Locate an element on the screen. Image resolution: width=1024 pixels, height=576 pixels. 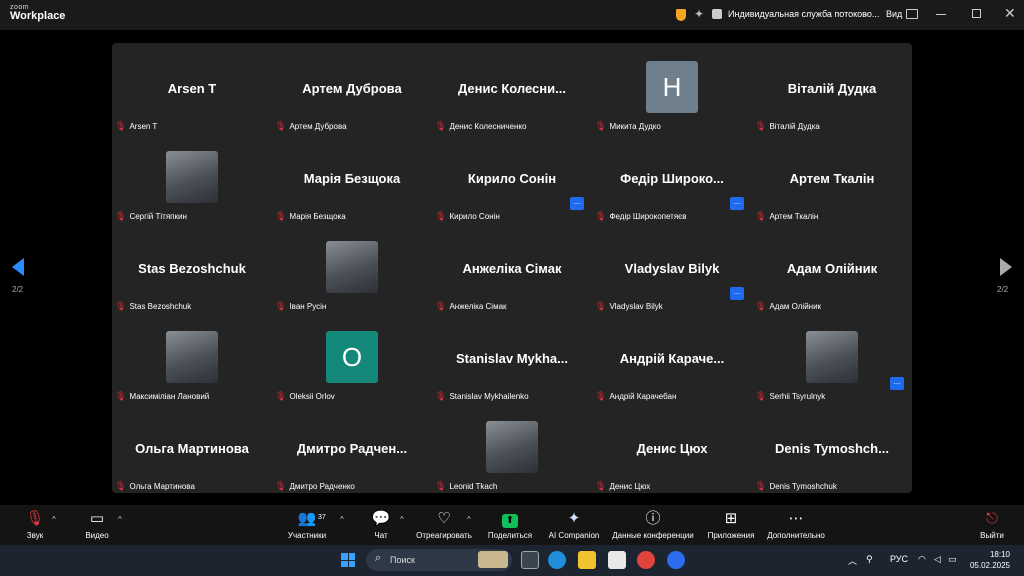
share-button: ⬆ Поделиться is located at coordinates (510, 525).